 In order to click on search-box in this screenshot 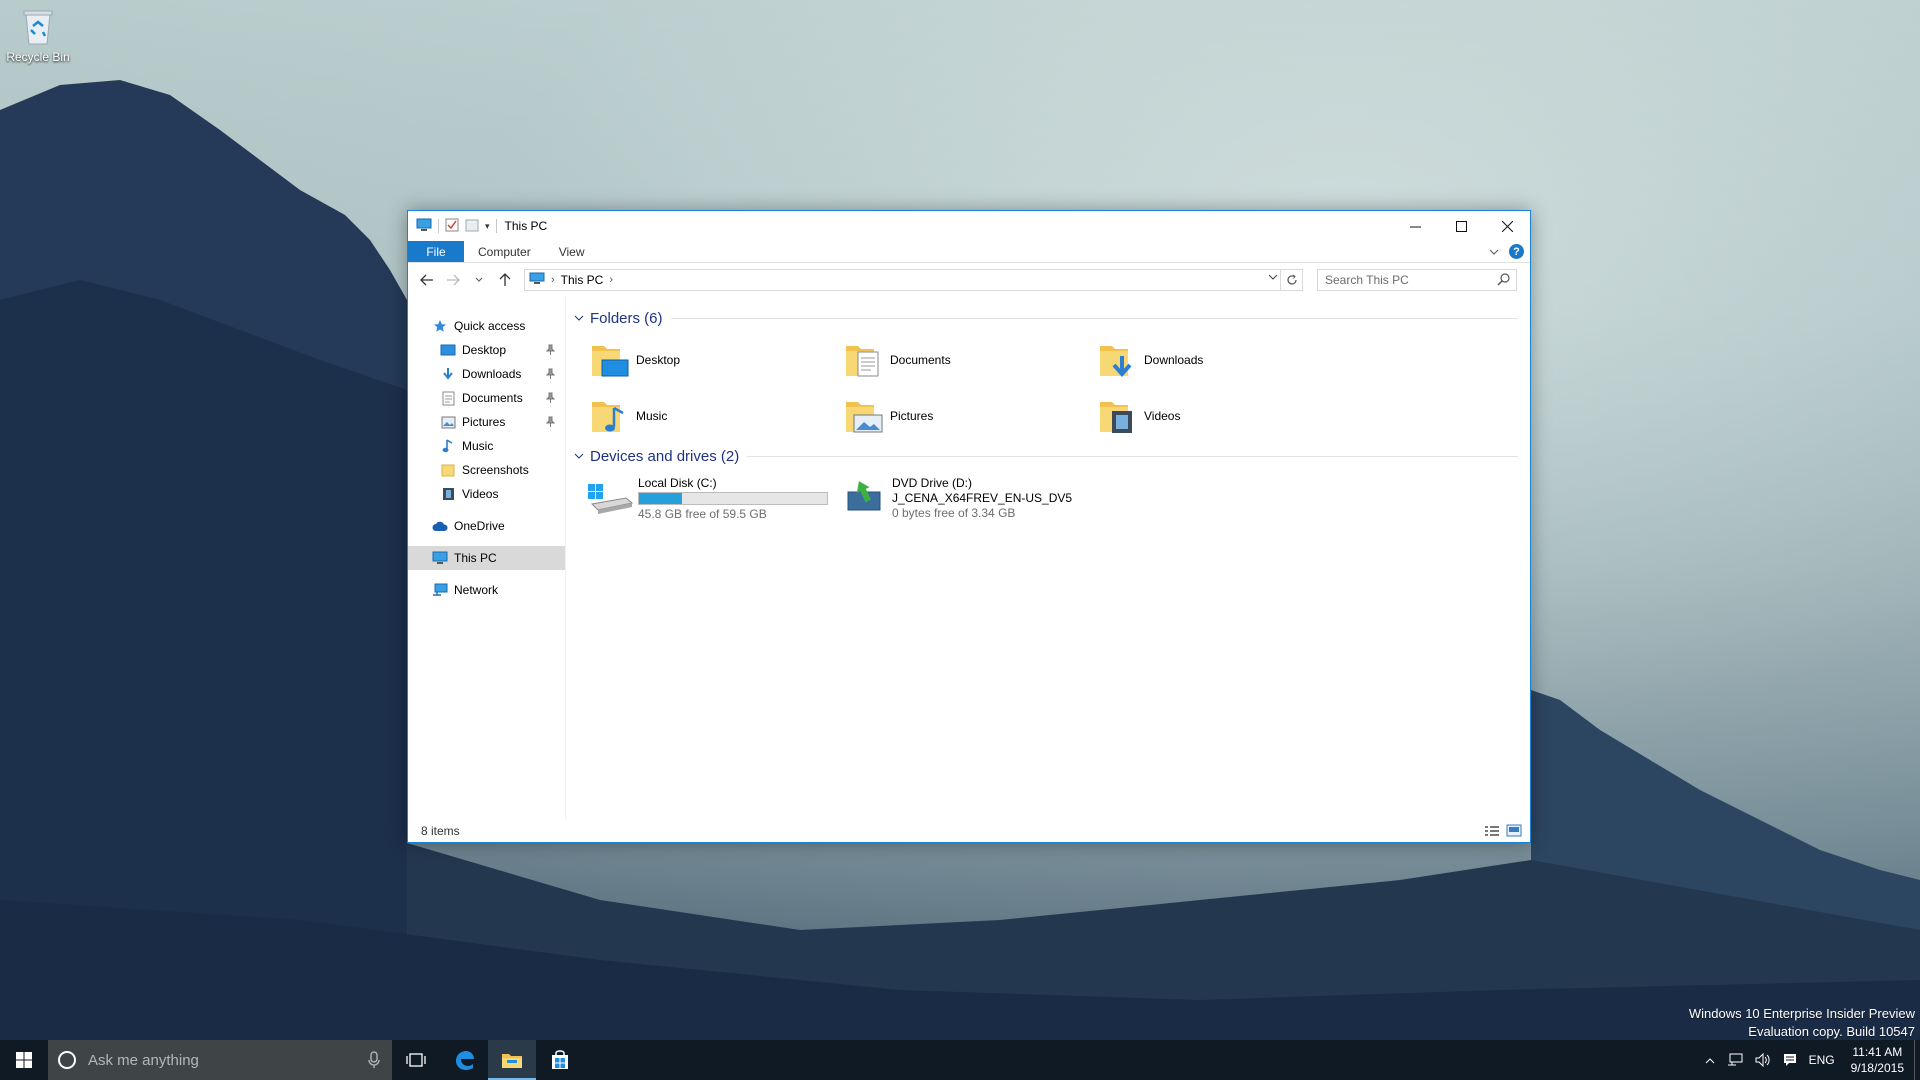, I will do `click(1417, 280)`.